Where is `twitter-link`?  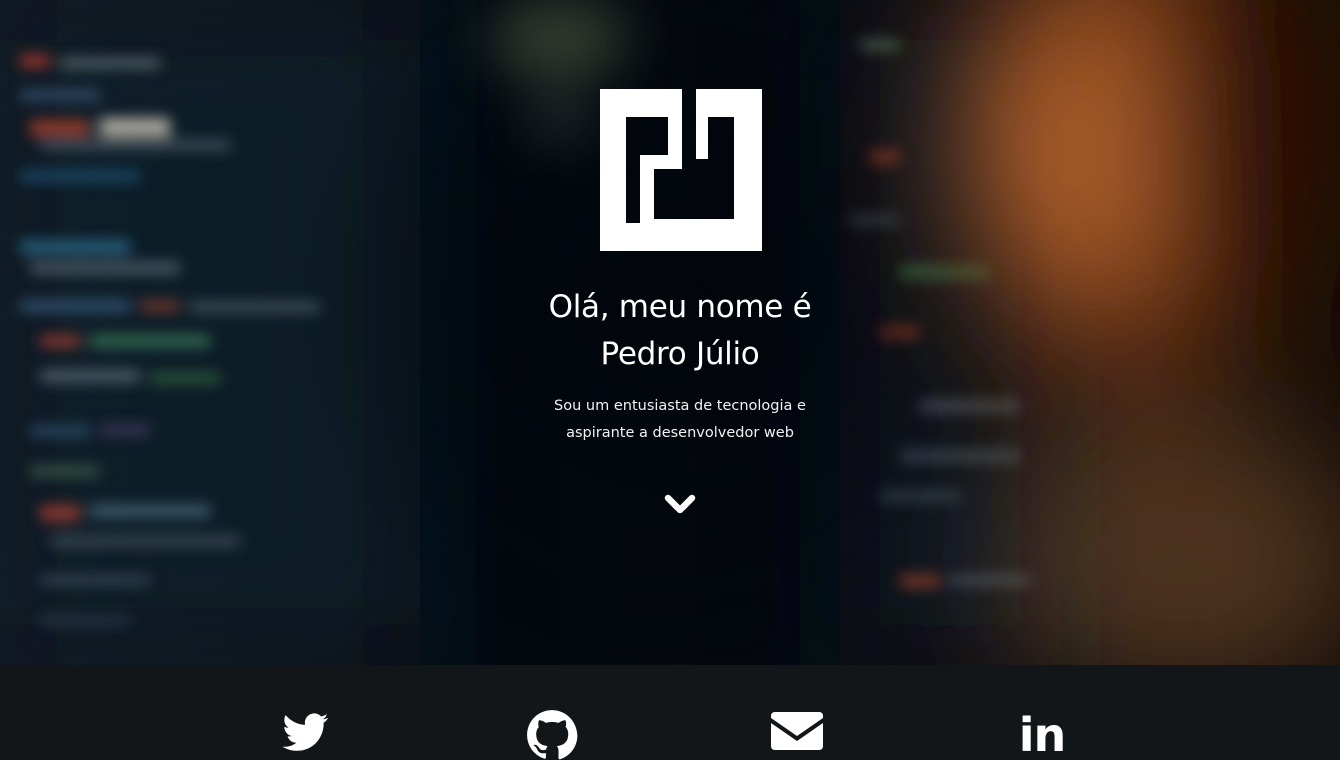 twitter-link is located at coordinates (308, 734).